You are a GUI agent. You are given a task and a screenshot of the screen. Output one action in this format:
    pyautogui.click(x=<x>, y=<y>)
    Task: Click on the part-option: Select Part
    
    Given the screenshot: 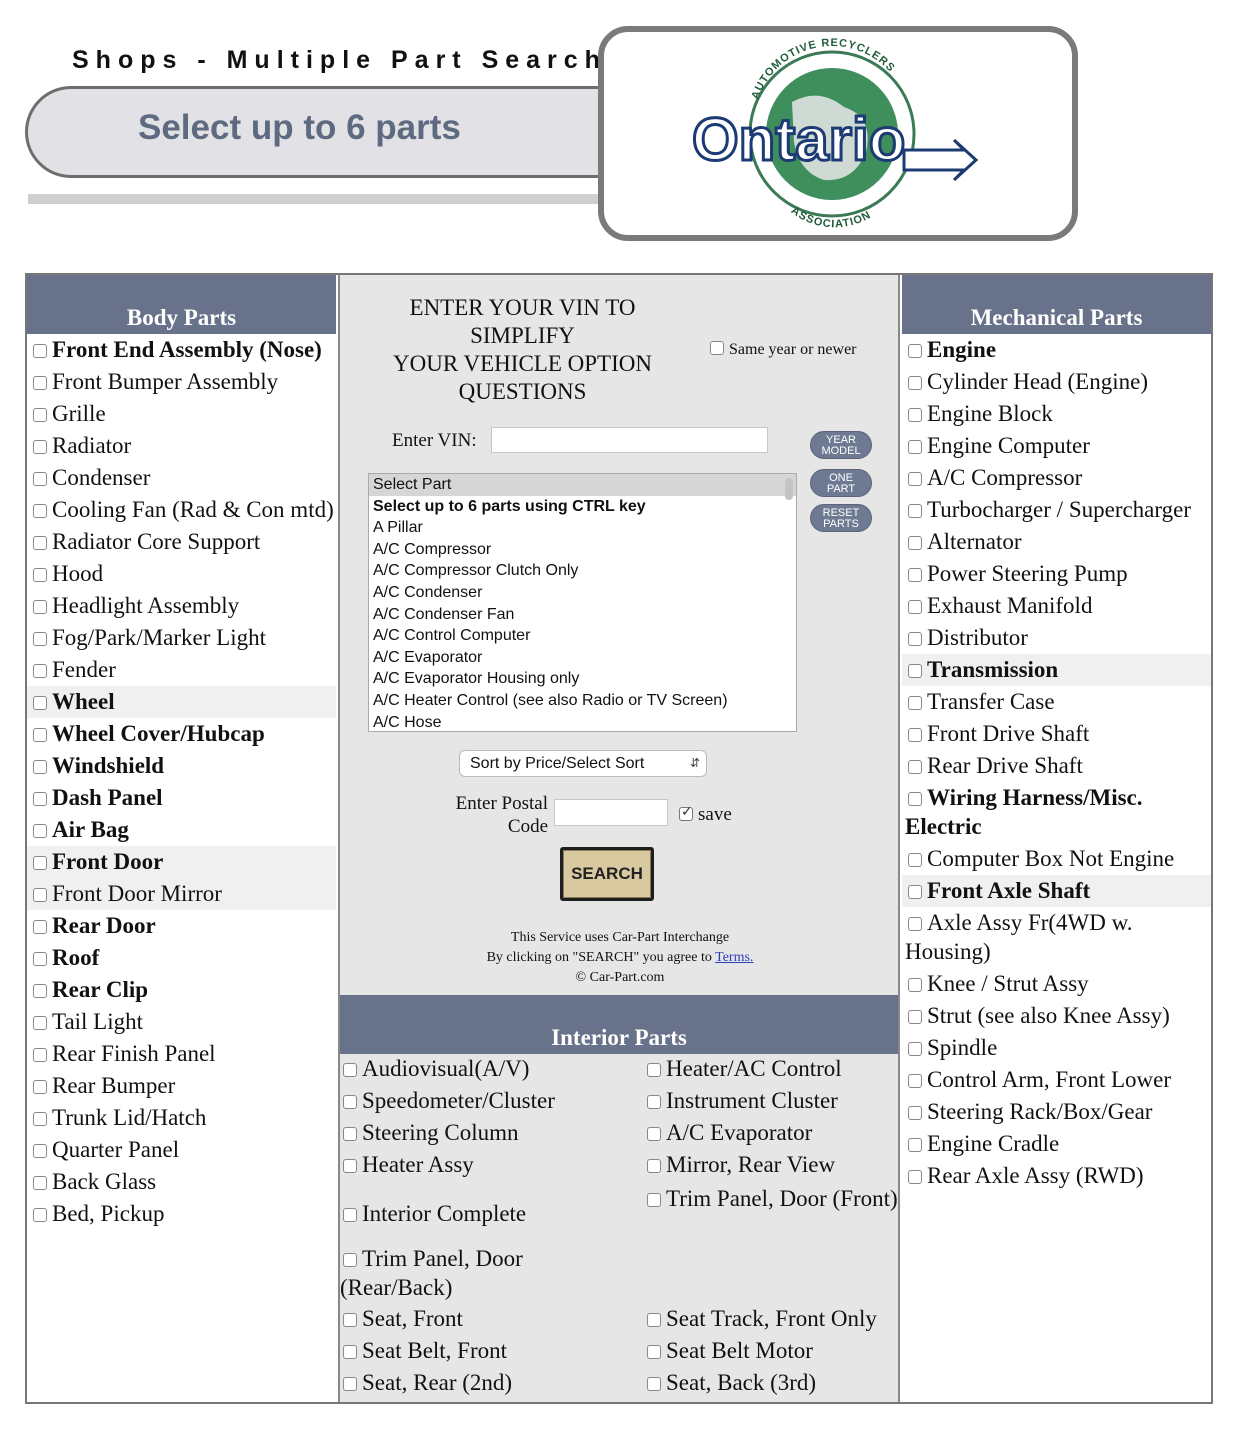 What is the action you would take?
    pyautogui.click(x=582, y=485)
    